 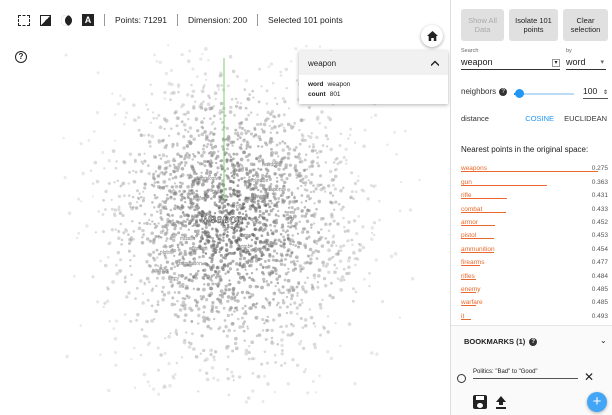 I want to click on nearest-point-word: armor, so click(x=469, y=222).